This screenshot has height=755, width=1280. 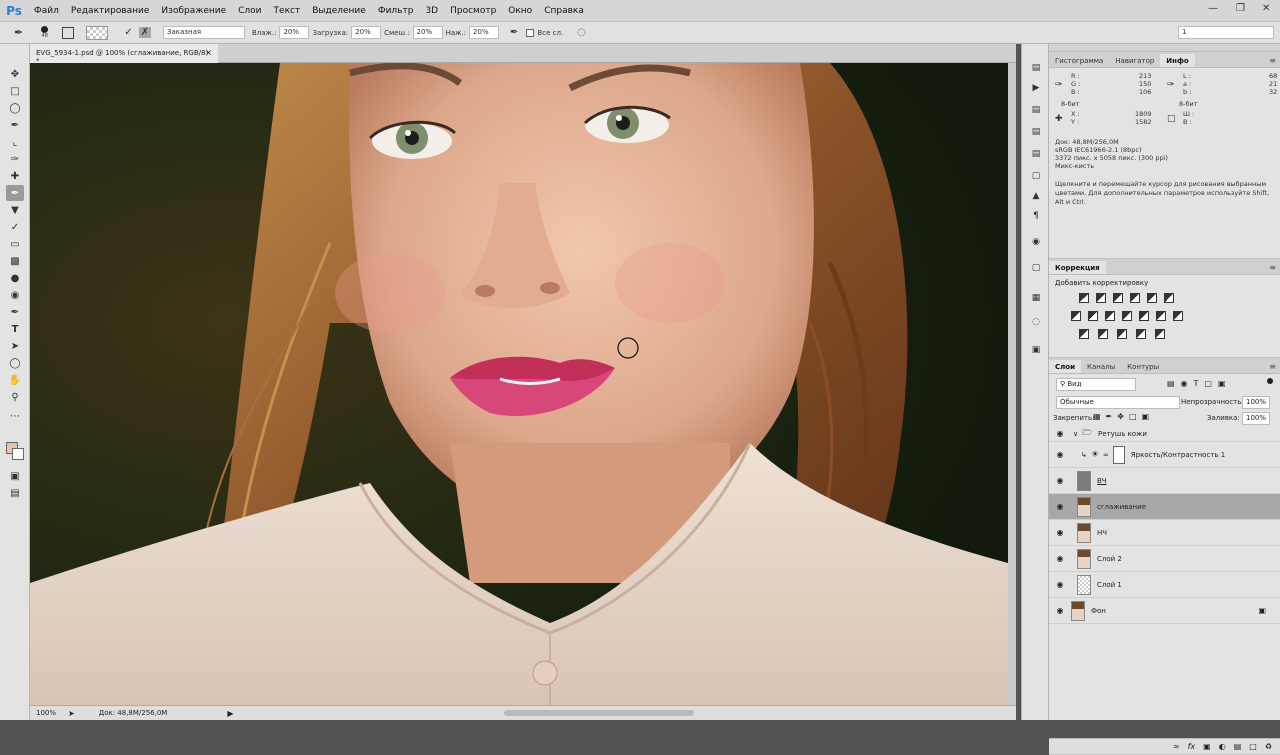 What do you see at coordinates (1036, 132) in the screenshot?
I see `properties-panel-icon: ▤` at bounding box center [1036, 132].